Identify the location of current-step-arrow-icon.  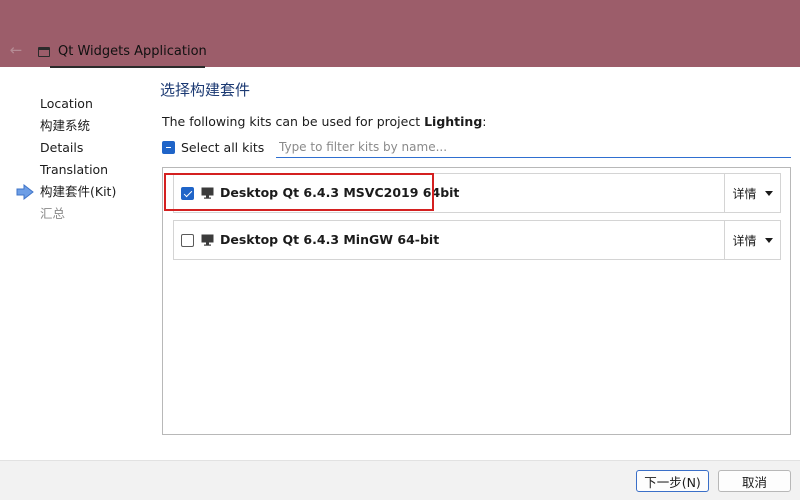
(25, 192).